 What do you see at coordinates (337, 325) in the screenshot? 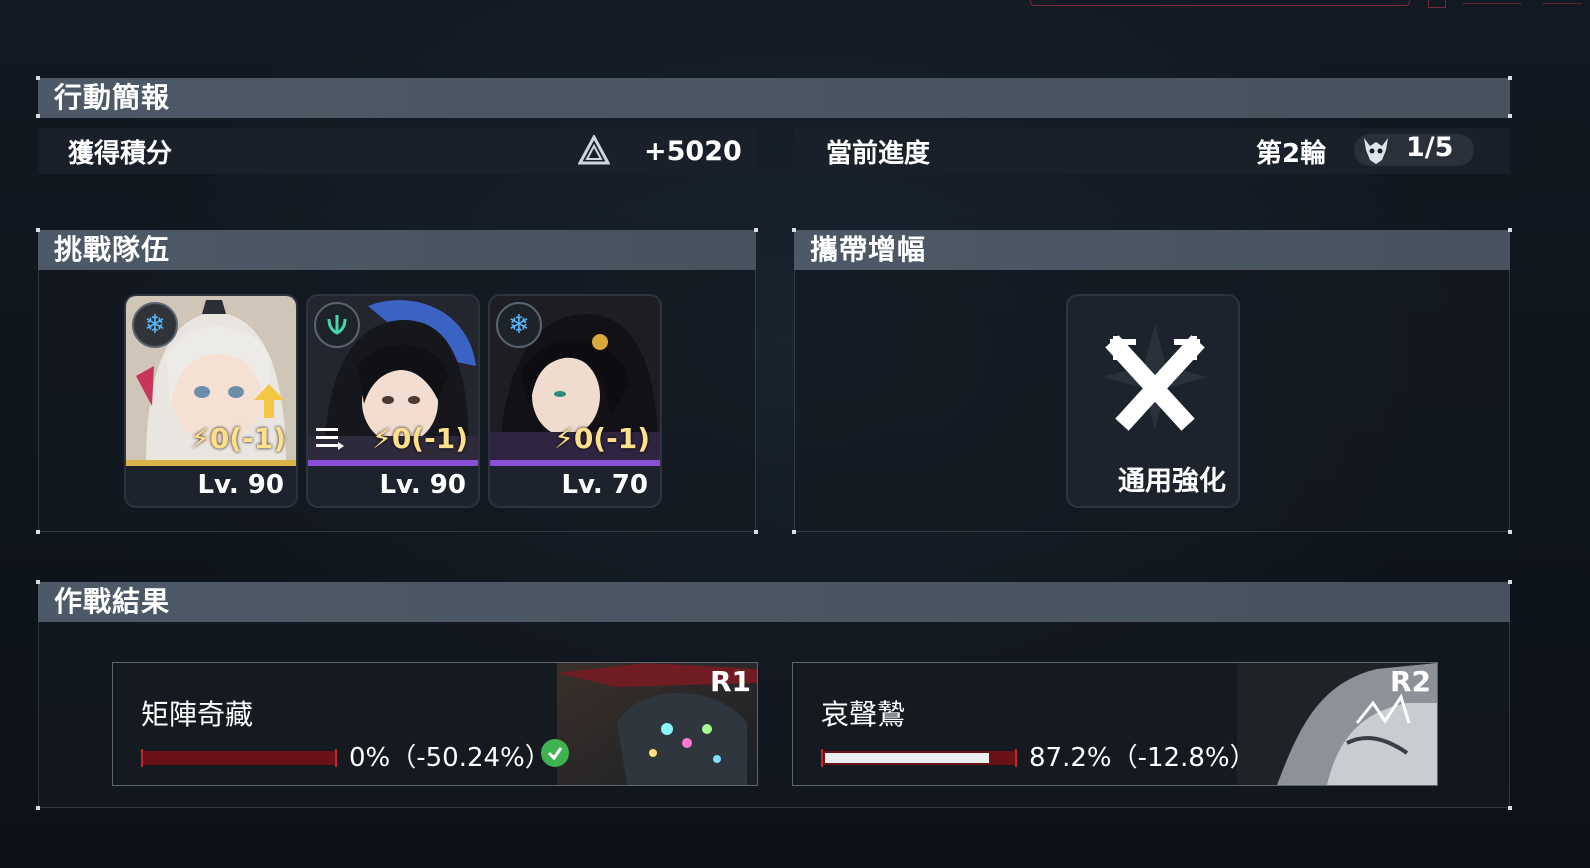
I see `shield-wing-icon` at bounding box center [337, 325].